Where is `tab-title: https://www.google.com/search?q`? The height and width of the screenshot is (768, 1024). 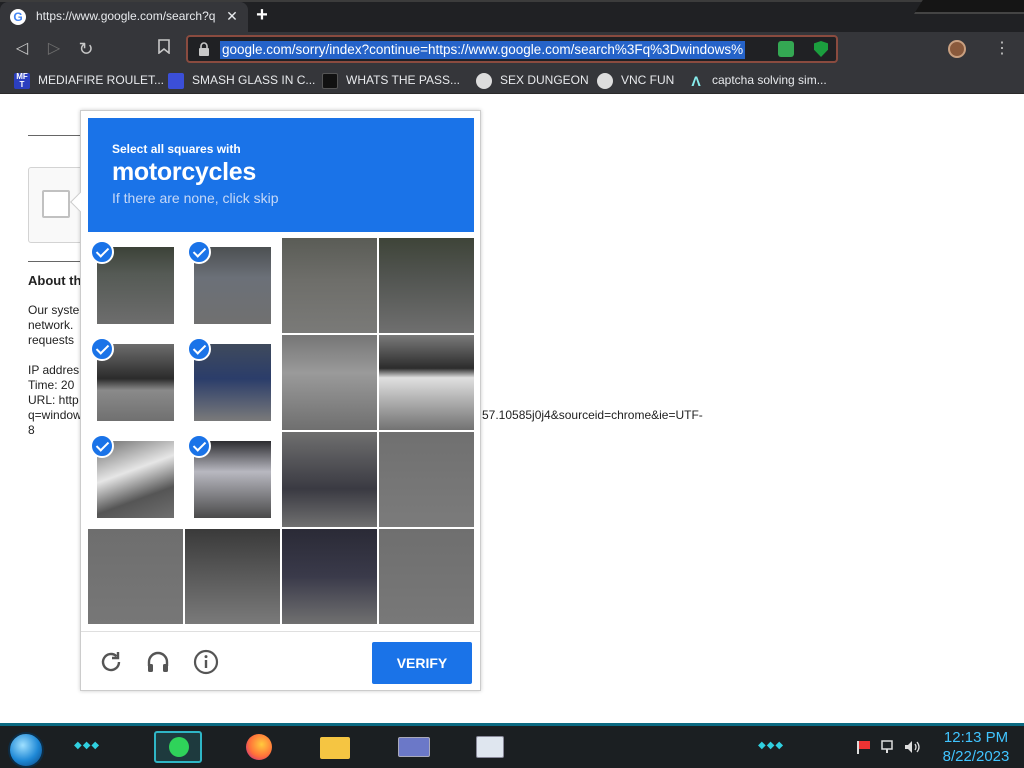
tab-title: https://www.google.com/search?q is located at coordinates (126, 16).